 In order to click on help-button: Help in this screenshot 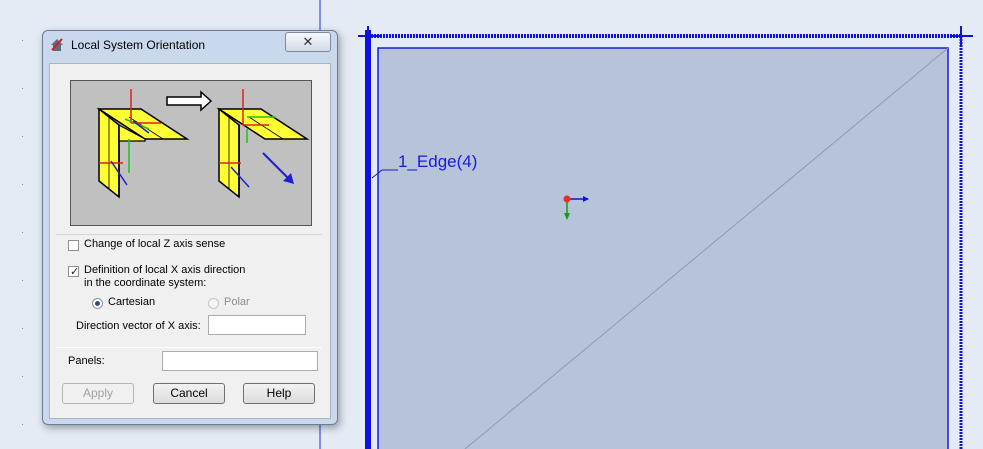, I will do `click(279, 393)`.